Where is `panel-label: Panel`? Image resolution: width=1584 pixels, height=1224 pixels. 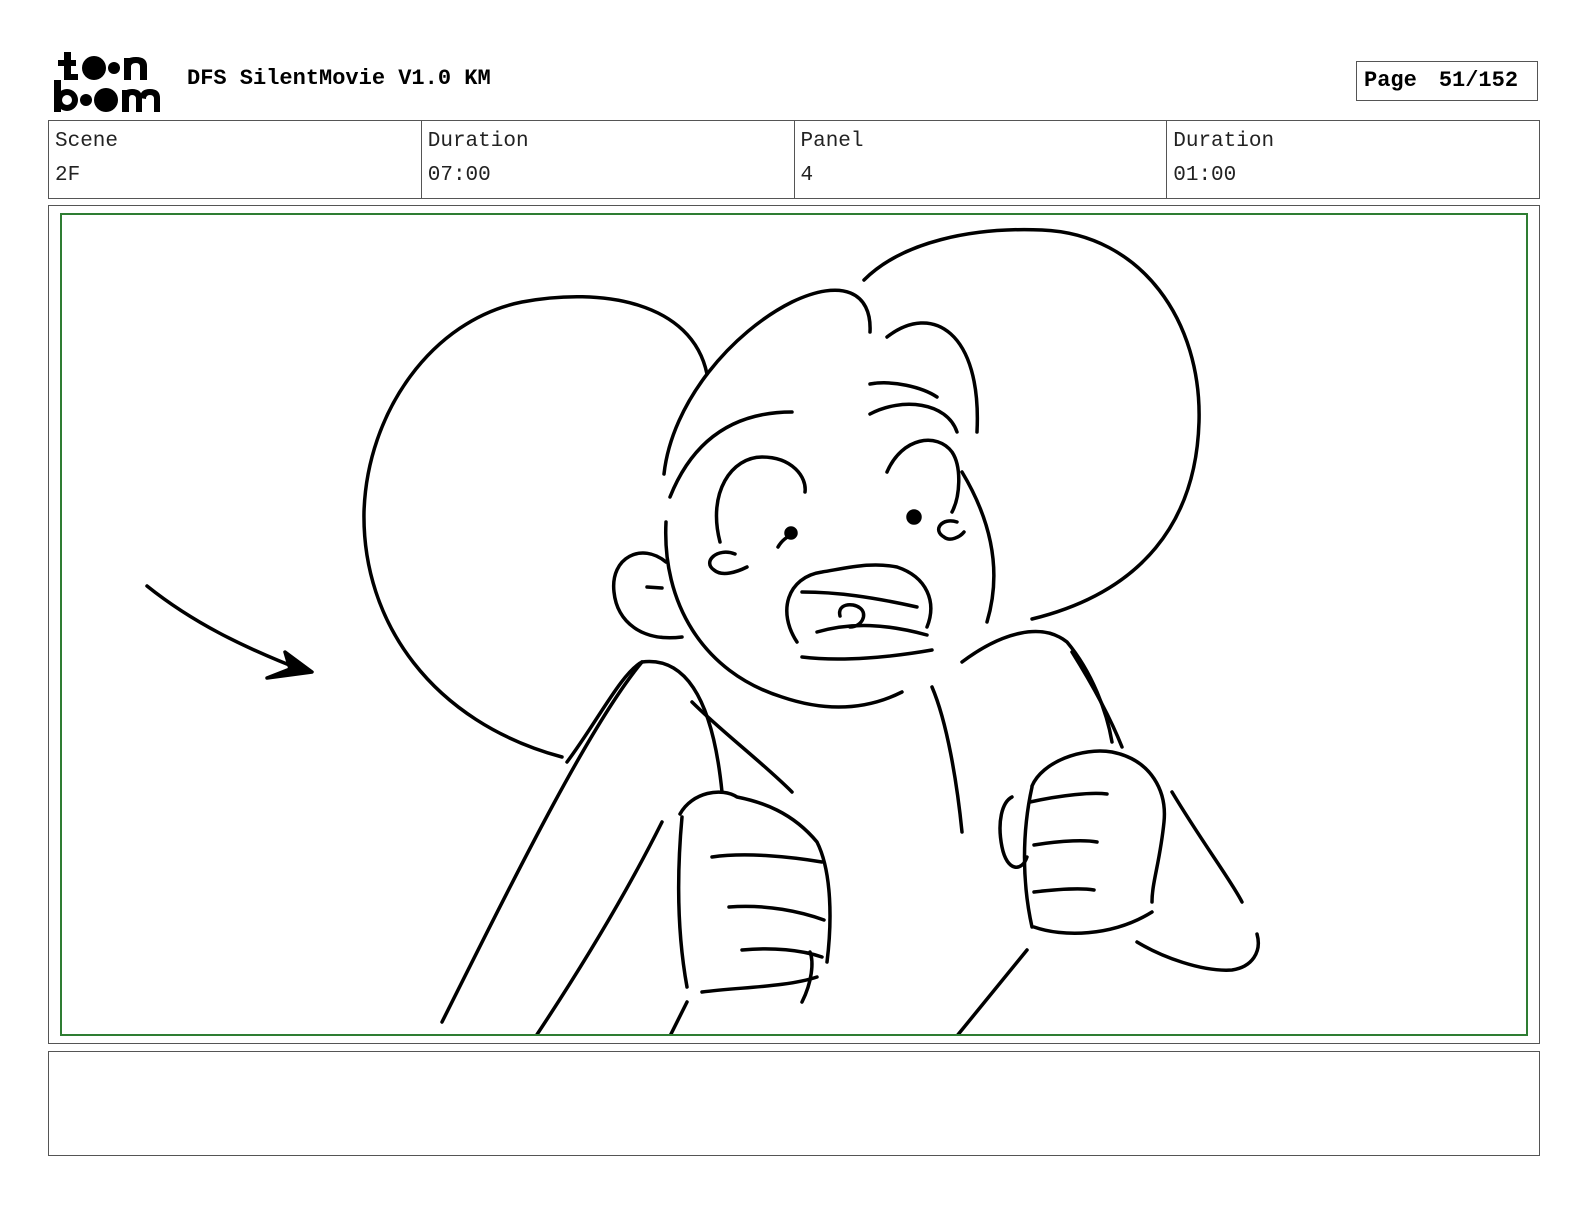
panel-label: Panel is located at coordinates (832, 141).